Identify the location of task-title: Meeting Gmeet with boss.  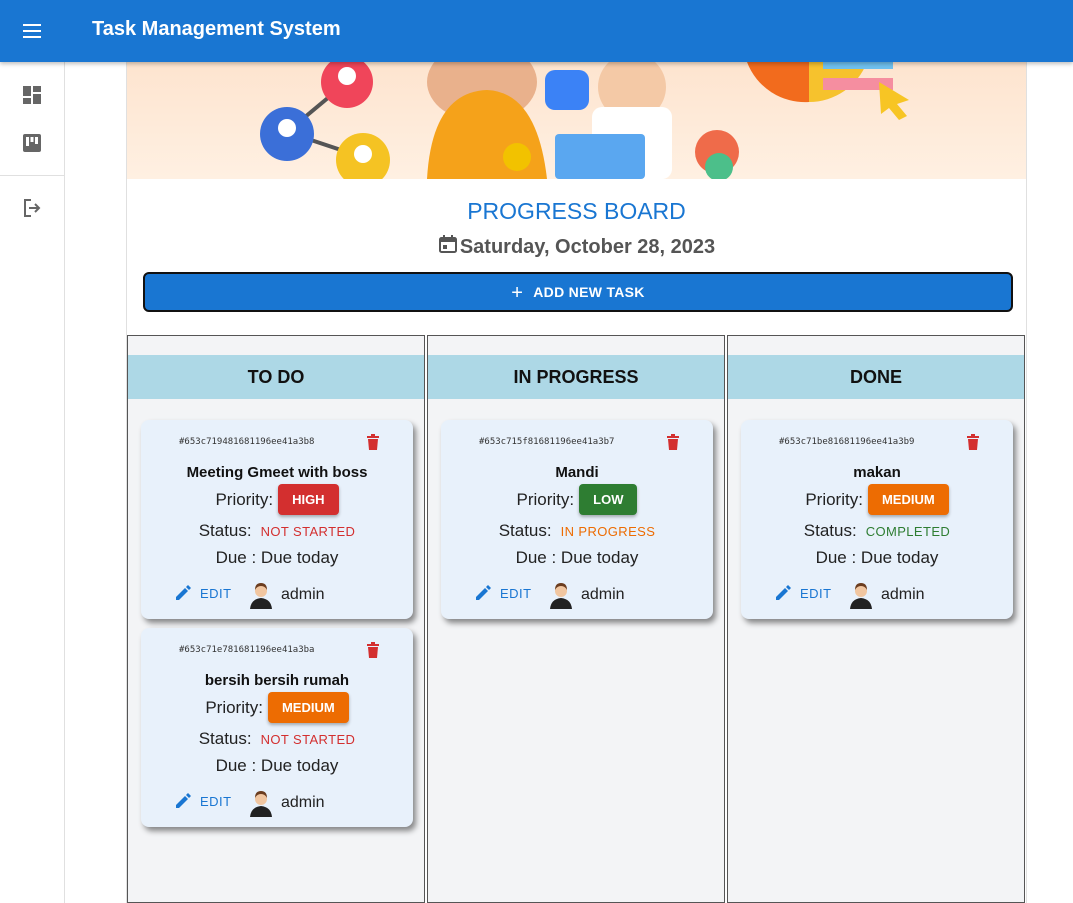
(277, 472).